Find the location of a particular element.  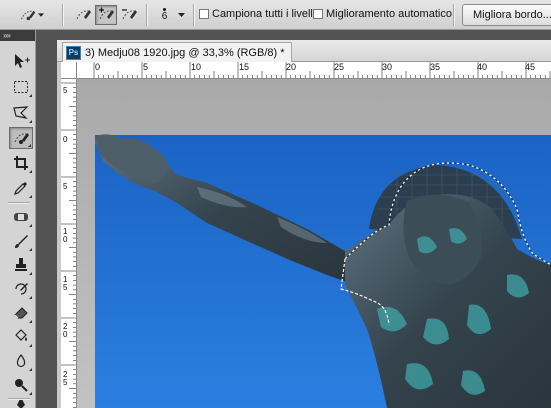

paint-bucket-tool is located at coordinates (21, 337).